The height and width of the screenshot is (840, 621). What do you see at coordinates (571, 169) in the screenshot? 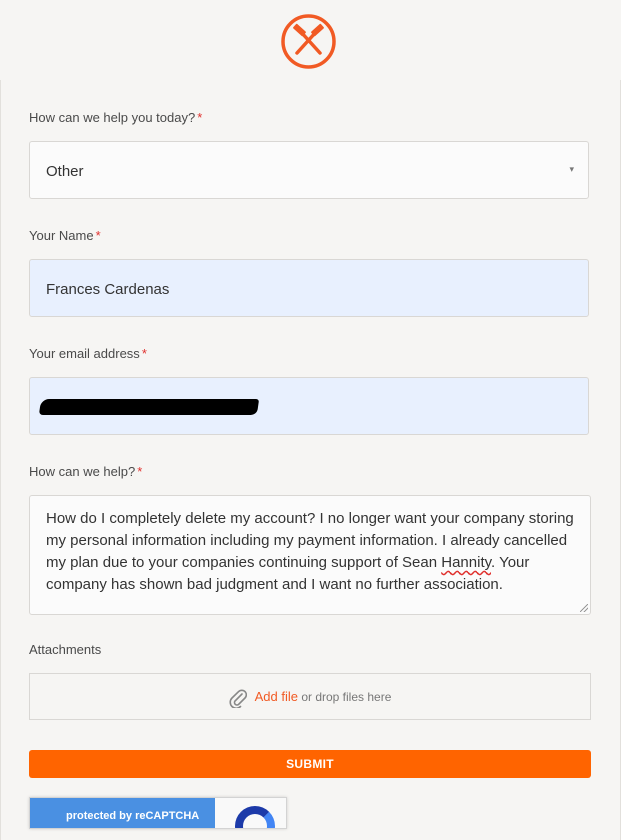
I see `chevron-down-icon: ▾` at bounding box center [571, 169].